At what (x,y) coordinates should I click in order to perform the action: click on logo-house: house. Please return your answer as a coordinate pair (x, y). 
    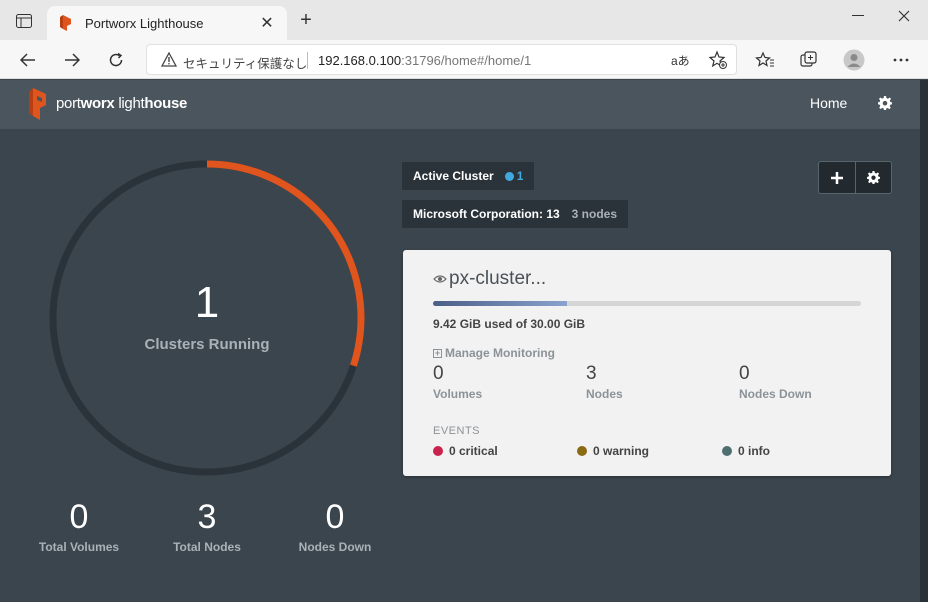
    Looking at the image, I should click on (166, 103).